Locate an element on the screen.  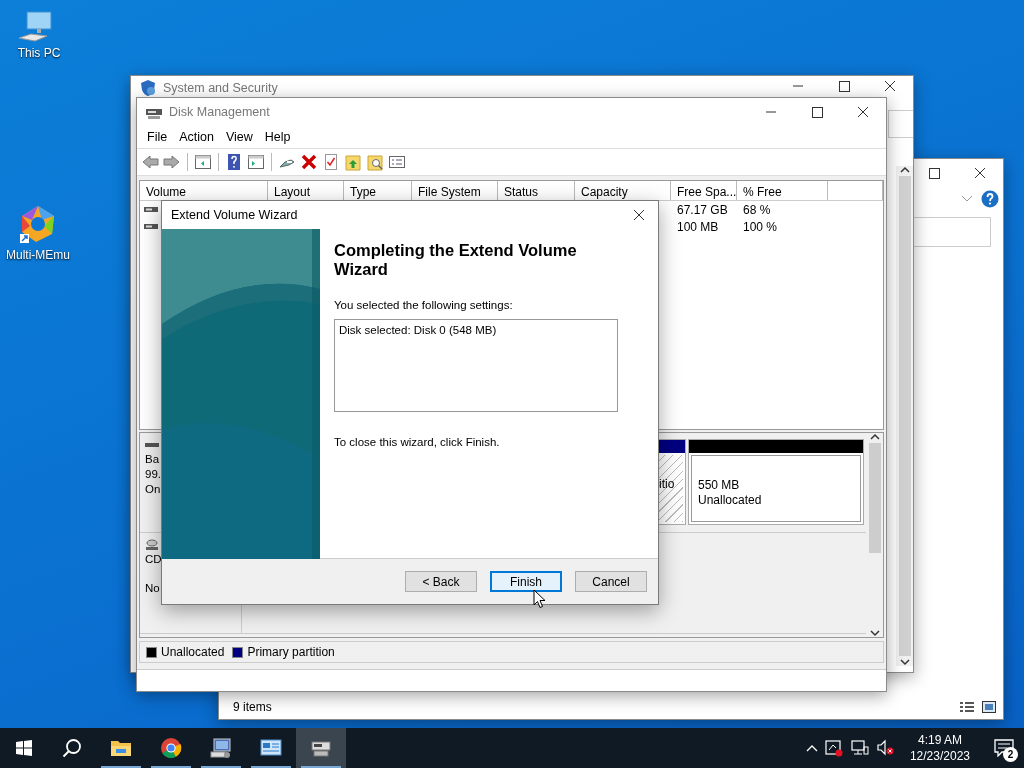
computer-icon is located at coordinates (221, 748).